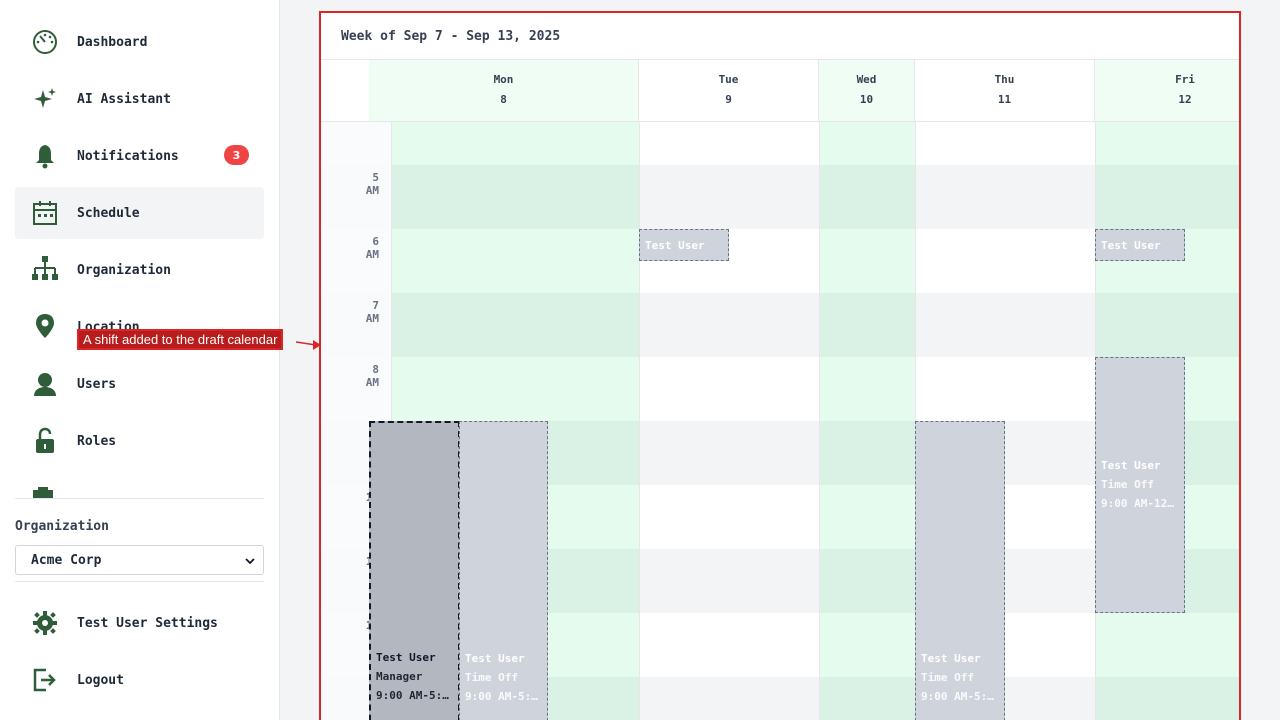  What do you see at coordinates (139, 560) in the screenshot?
I see `organization-select: Acme Corp` at bounding box center [139, 560].